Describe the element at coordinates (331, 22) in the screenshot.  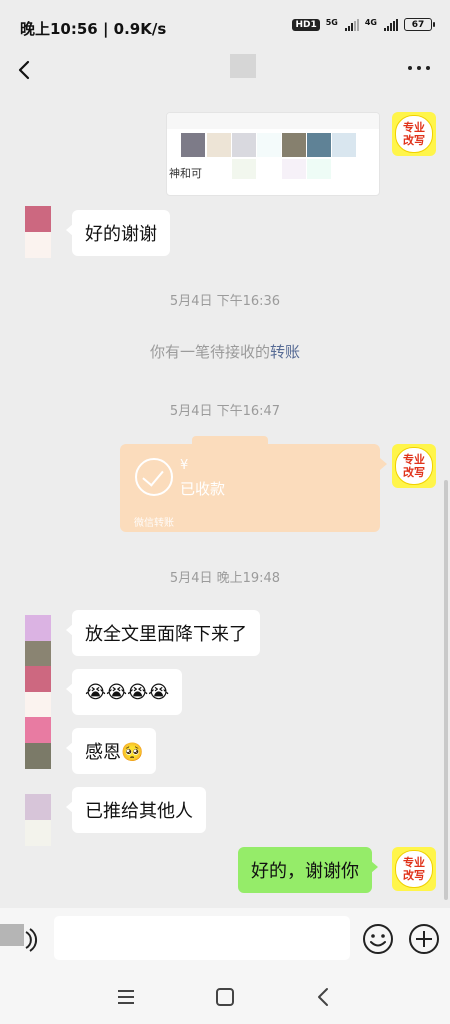
I see `network-5g-label: 5G` at that location.